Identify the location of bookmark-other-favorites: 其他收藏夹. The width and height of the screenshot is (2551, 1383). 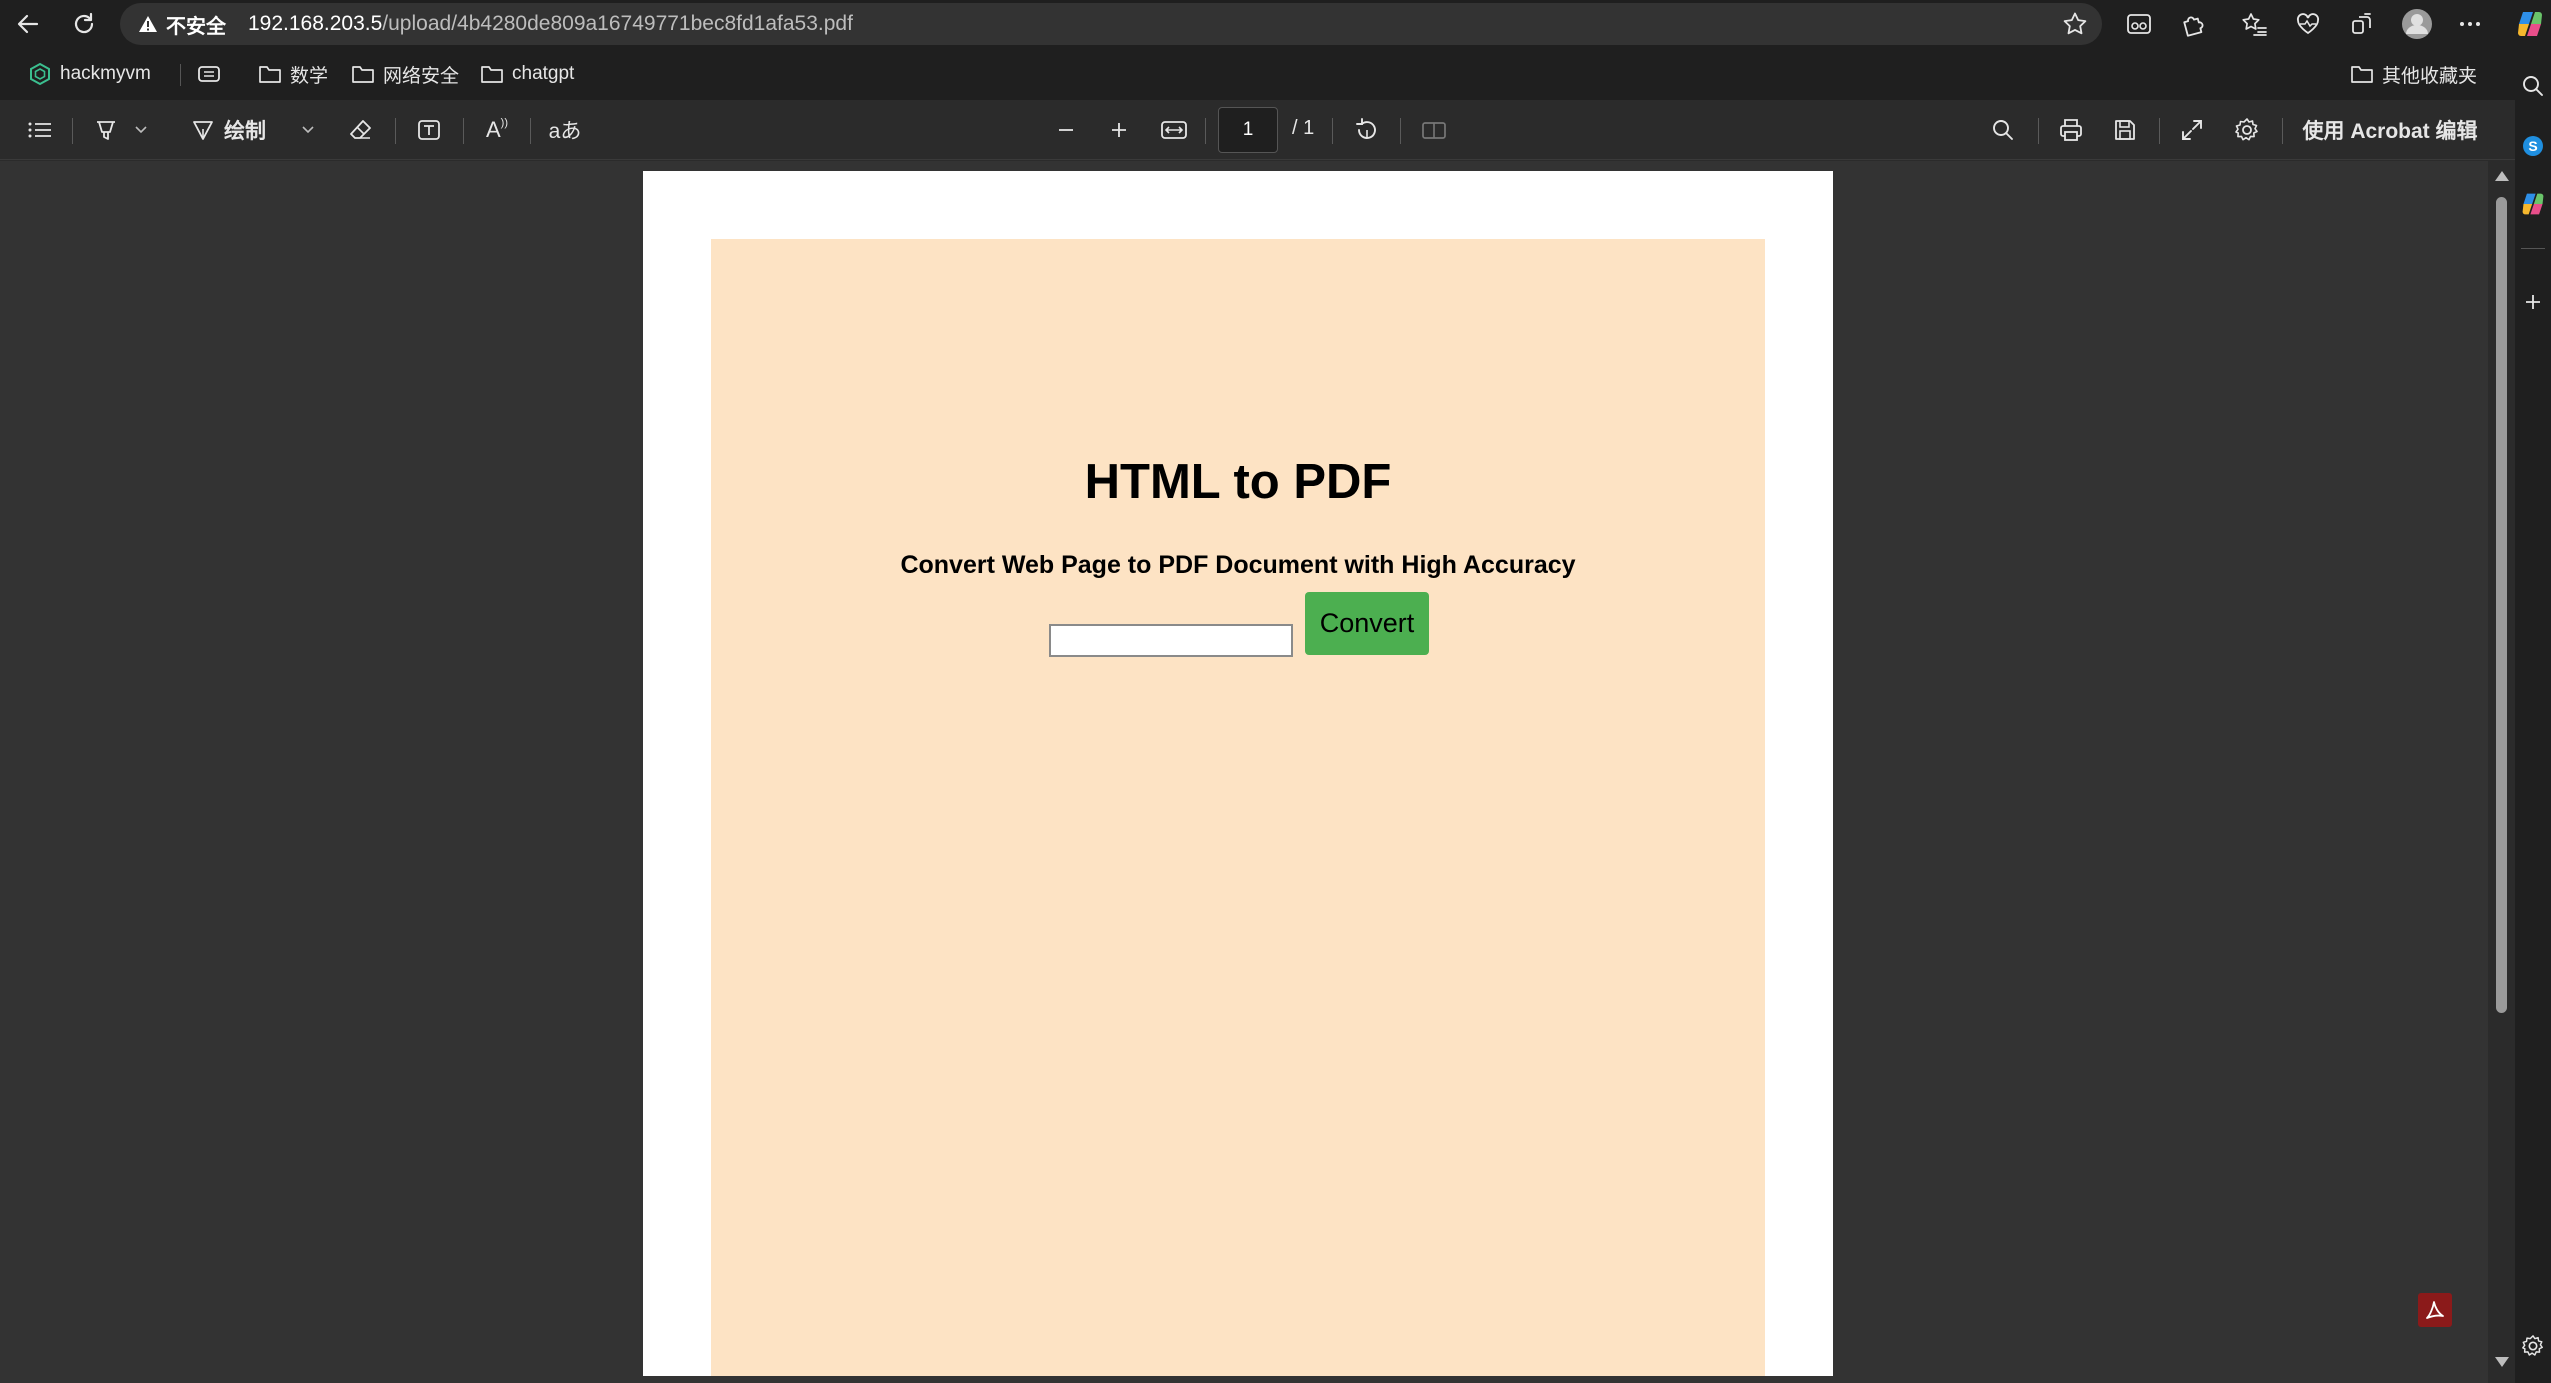
(2413, 74).